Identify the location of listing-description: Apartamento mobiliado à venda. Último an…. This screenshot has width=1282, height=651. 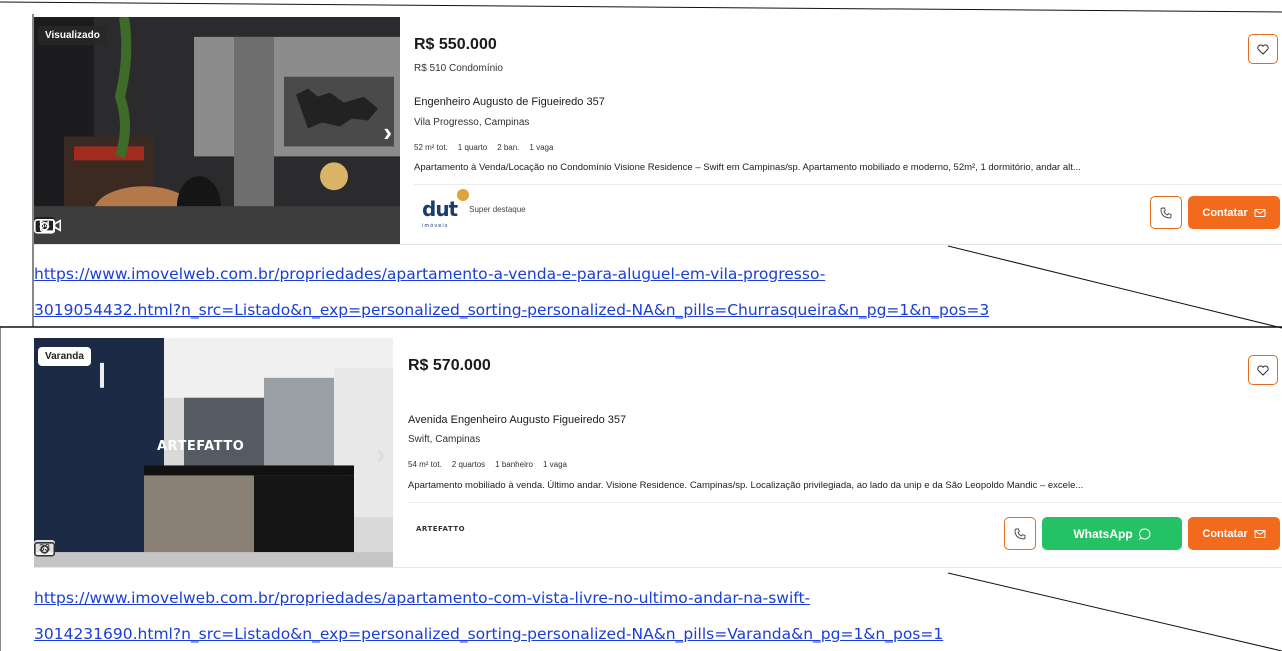
(822, 485).